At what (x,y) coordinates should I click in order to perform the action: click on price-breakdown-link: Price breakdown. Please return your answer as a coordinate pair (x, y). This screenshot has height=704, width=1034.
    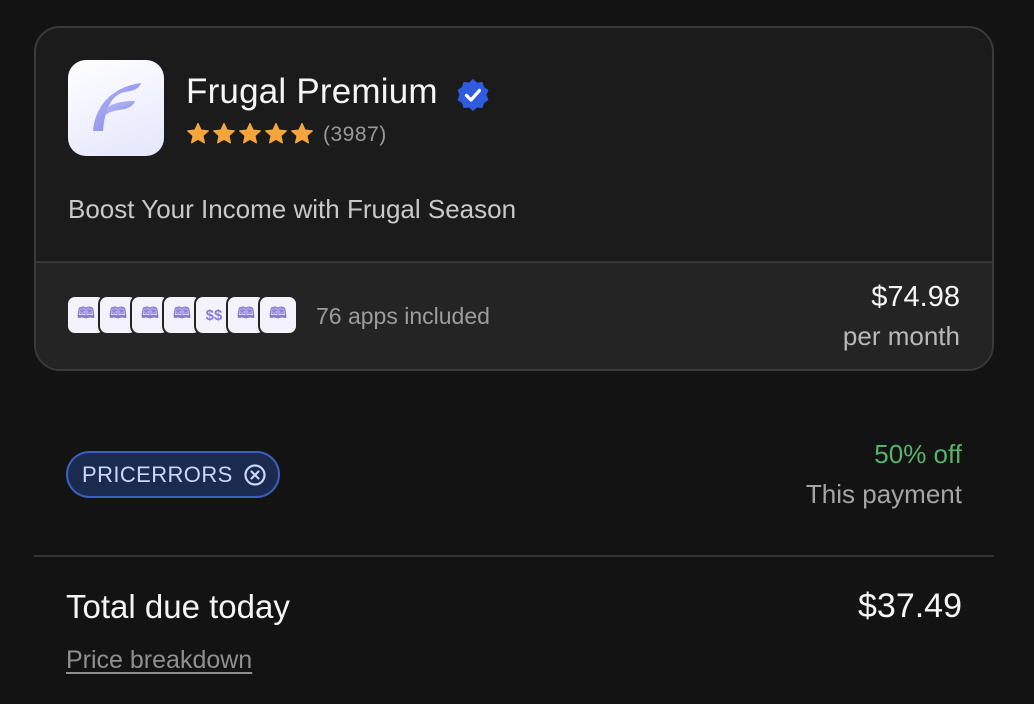
    Looking at the image, I should click on (159, 660).